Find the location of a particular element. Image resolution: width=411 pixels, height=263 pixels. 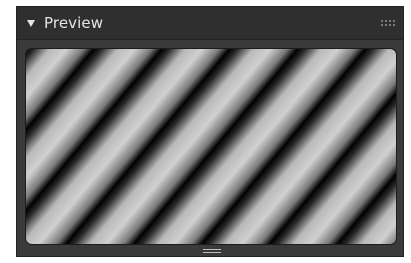

resize-handle-icon is located at coordinates (212, 252).